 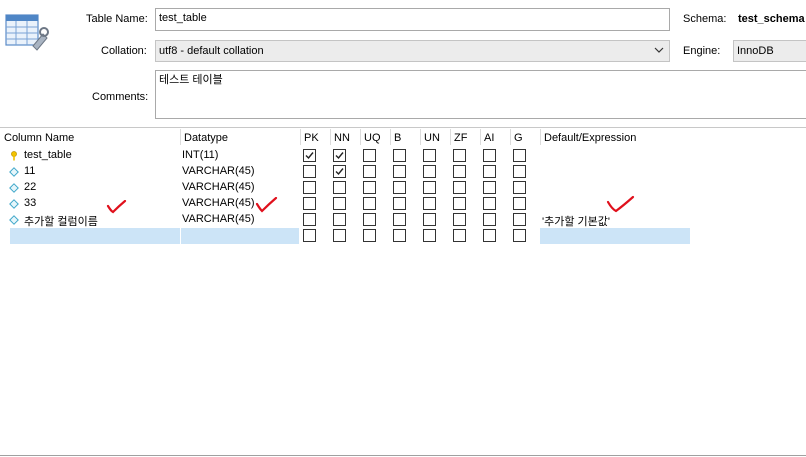 What do you see at coordinates (61, 221) in the screenshot?
I see `column-name-cell: 추가할 컬럼이름` at bounding box center [61, 221].